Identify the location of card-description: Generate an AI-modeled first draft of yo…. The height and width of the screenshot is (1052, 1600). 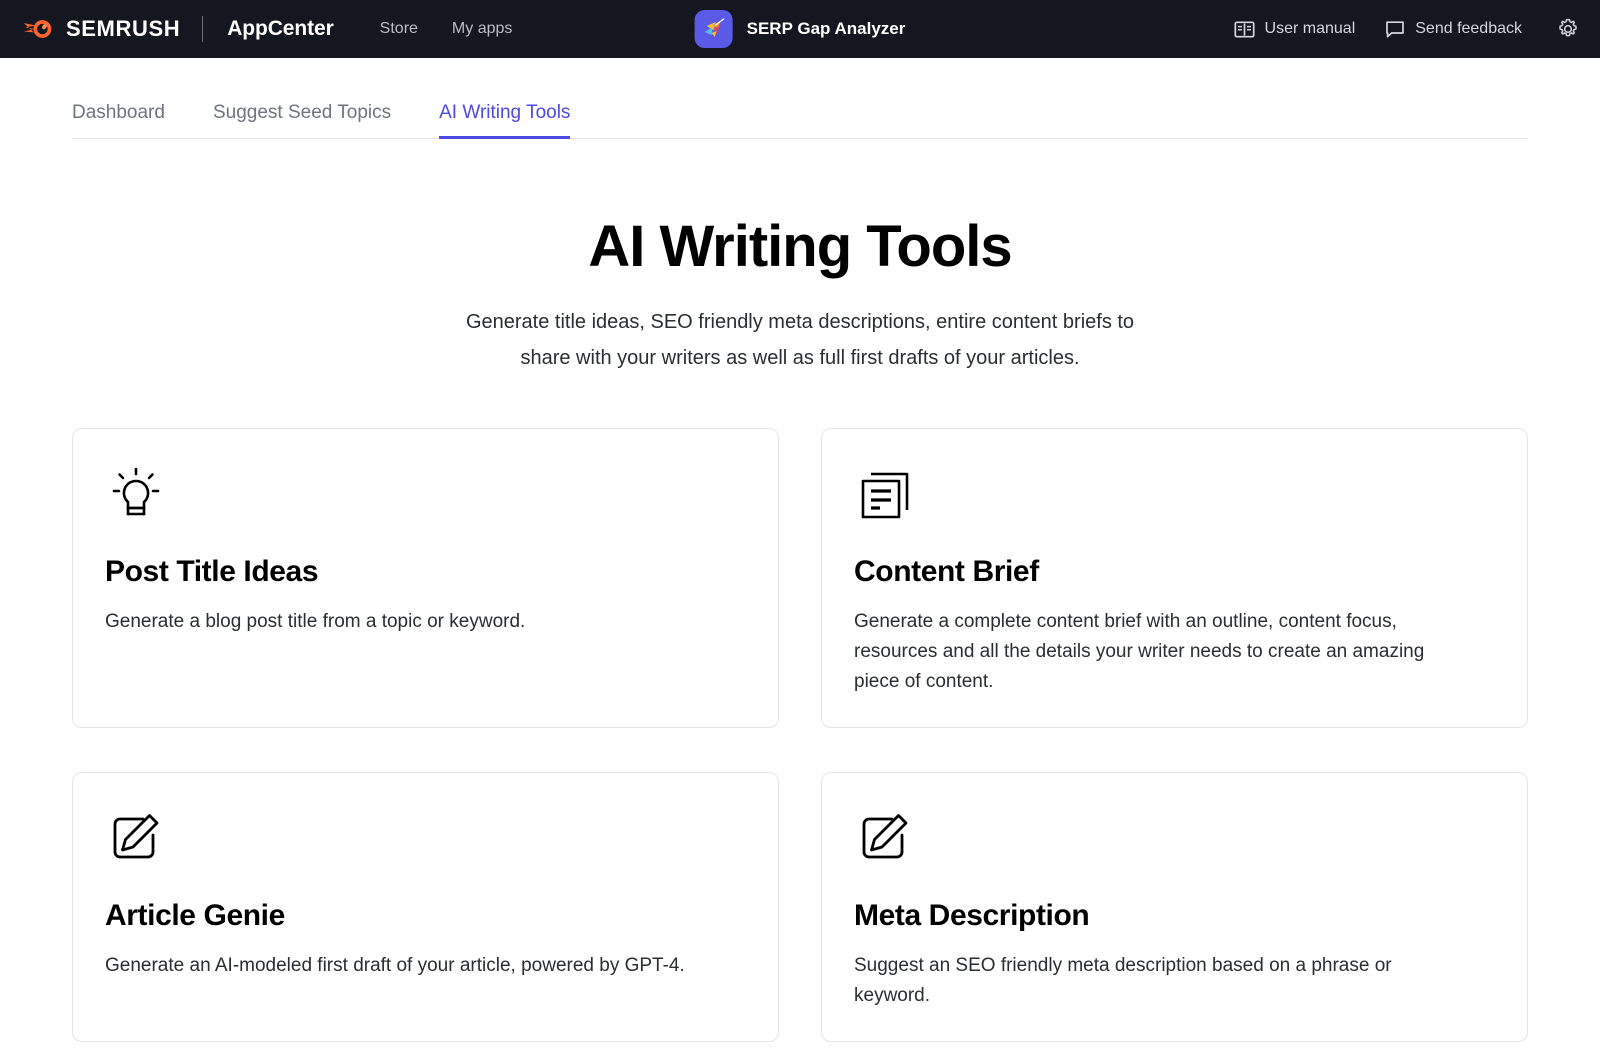
(395, 965).